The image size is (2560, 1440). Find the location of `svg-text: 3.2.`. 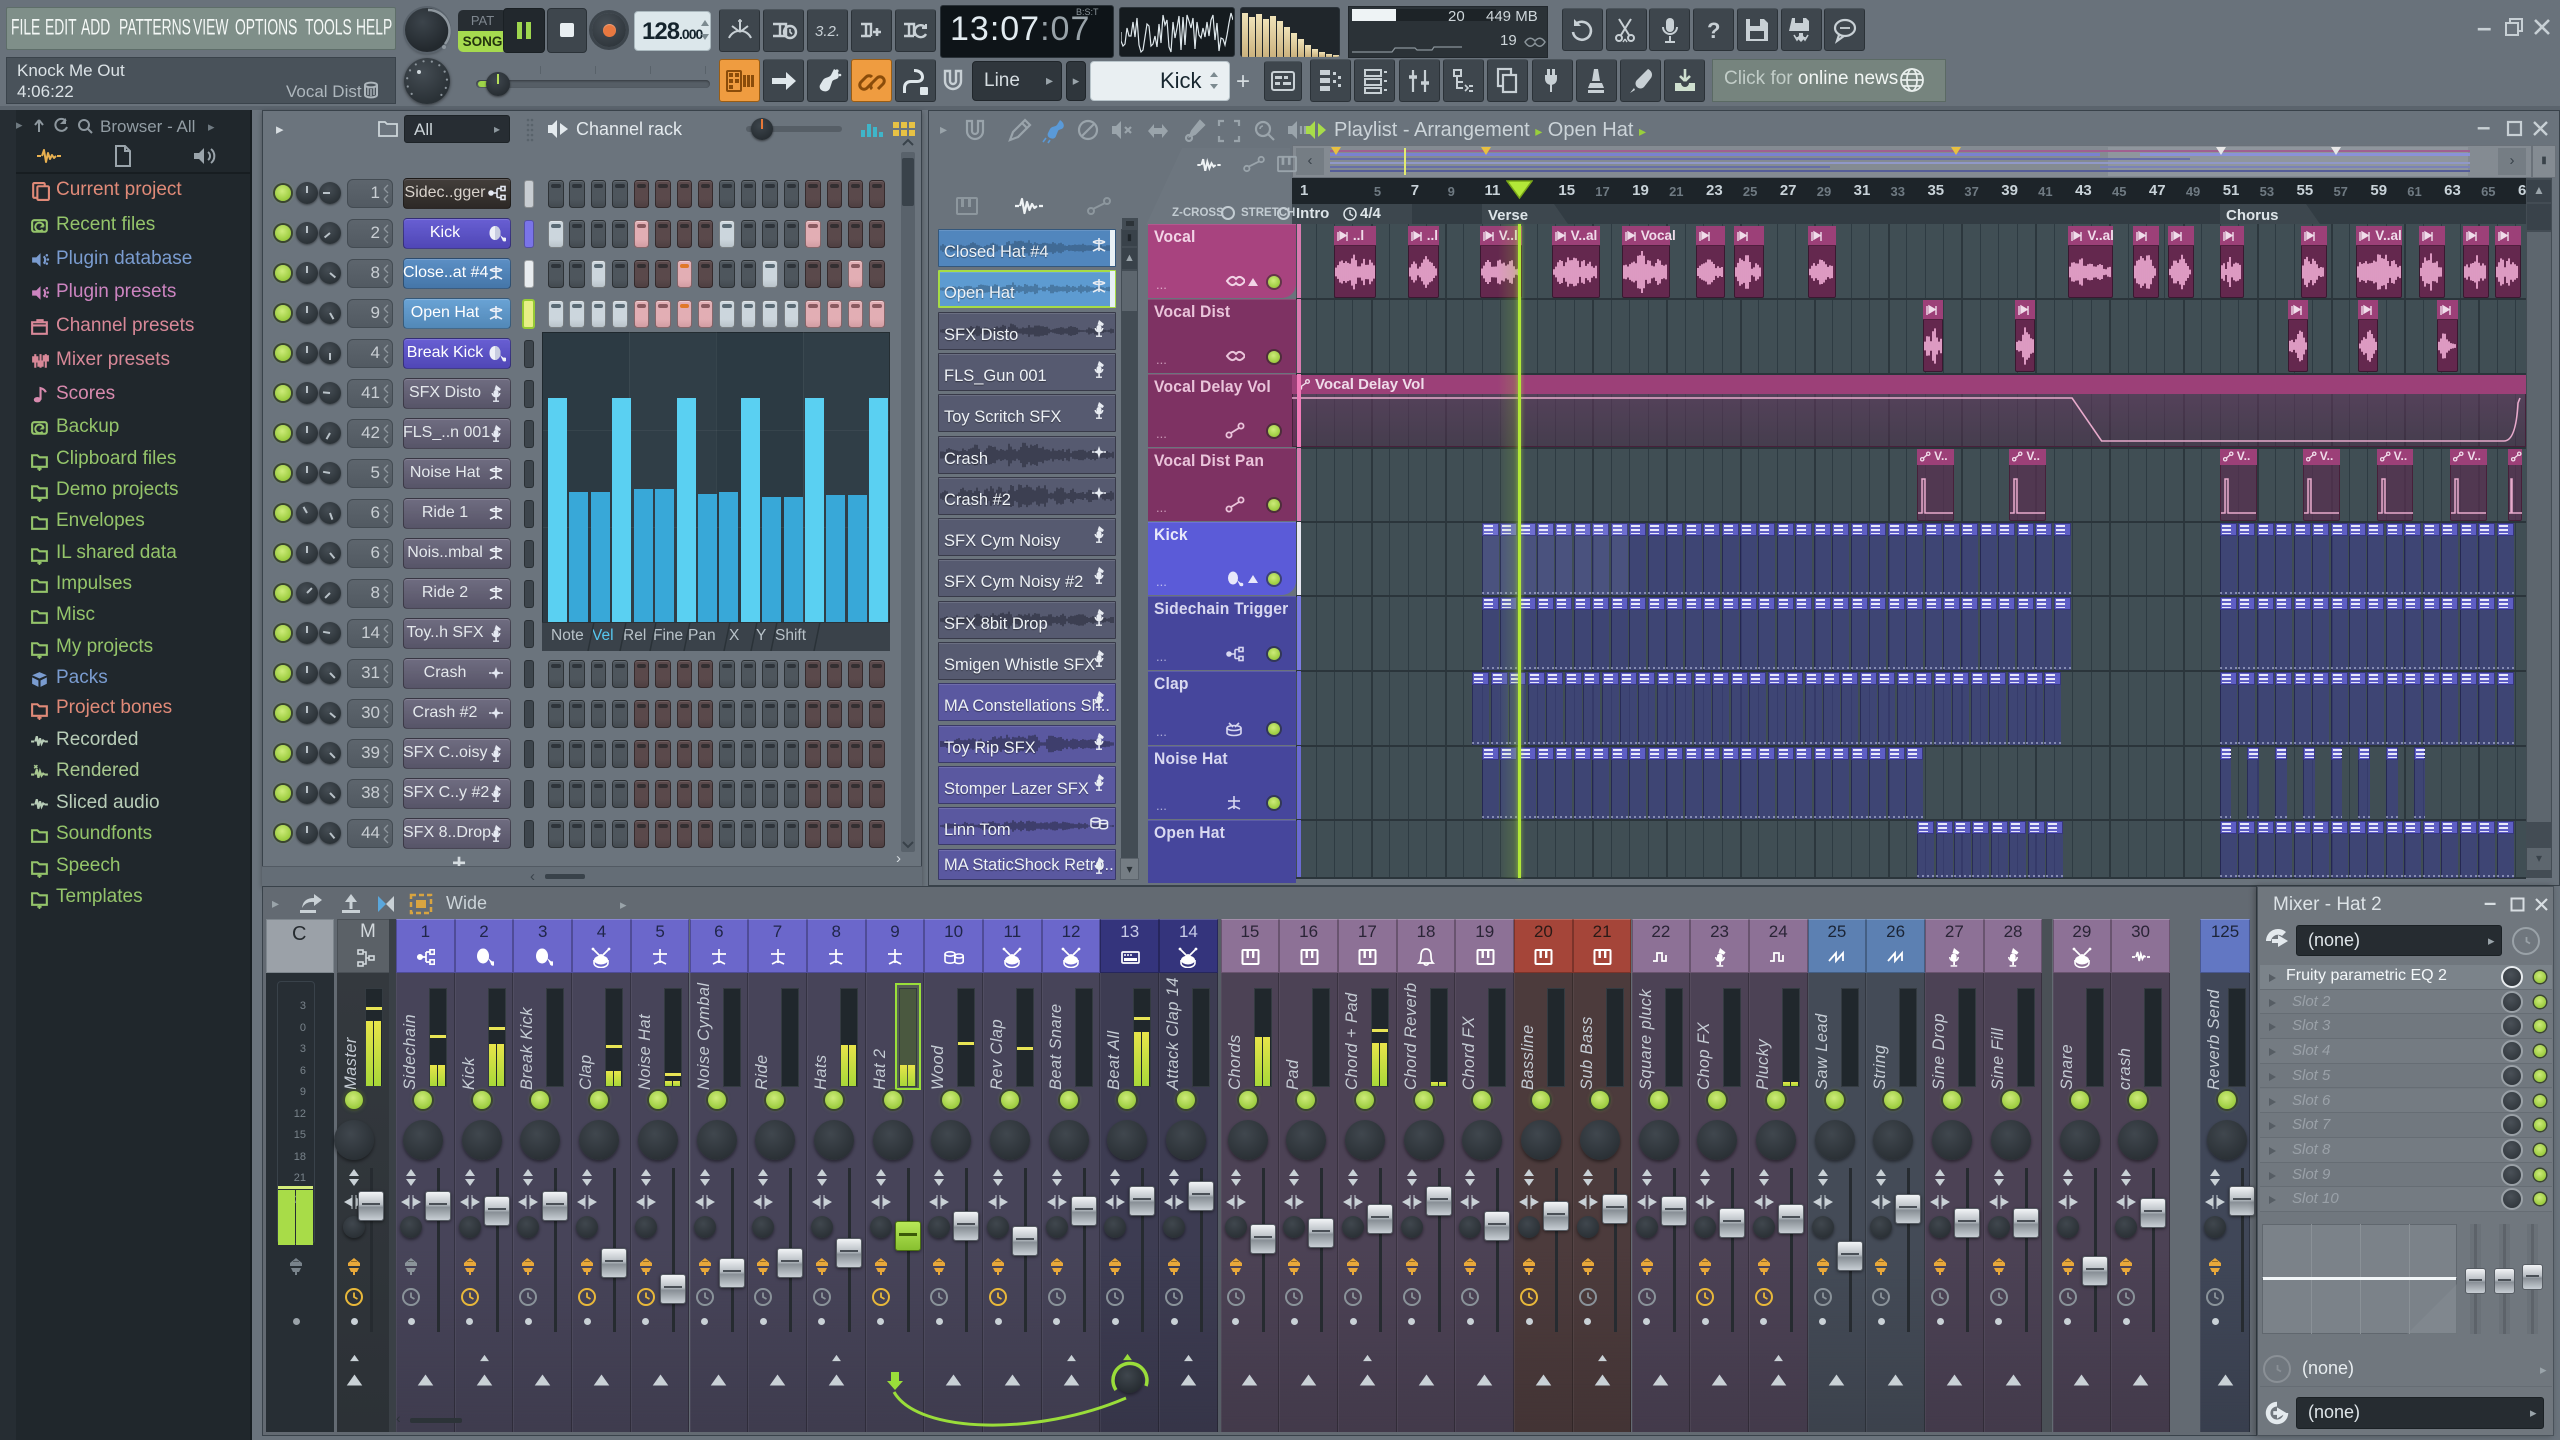

svg-text: 3.2. is located at coordinates (827, 31).